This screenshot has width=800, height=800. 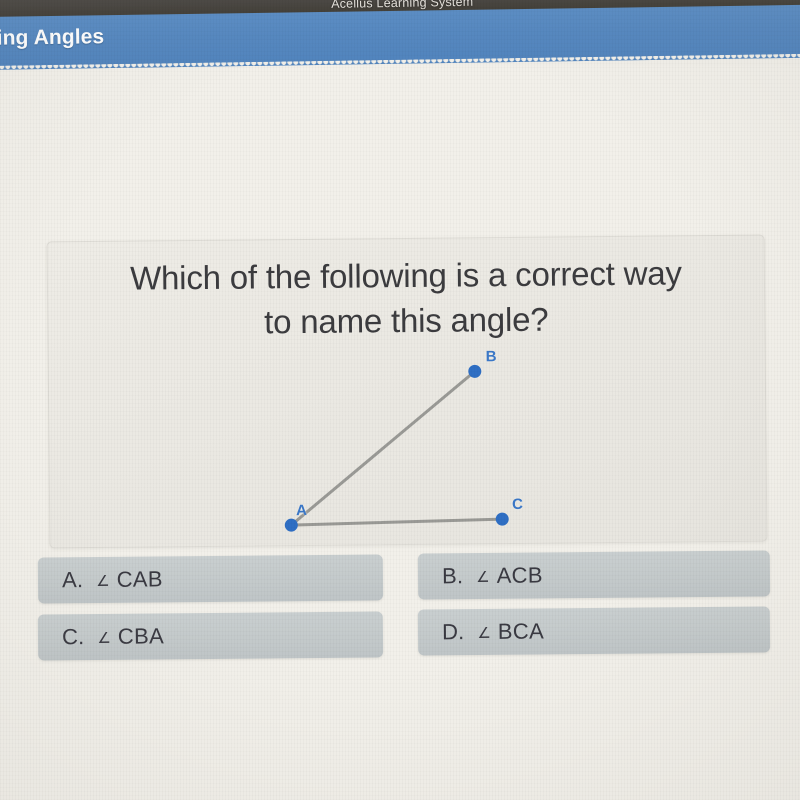 I want to click on answer-option-c-label: CBA, so click(x=141, y=636).